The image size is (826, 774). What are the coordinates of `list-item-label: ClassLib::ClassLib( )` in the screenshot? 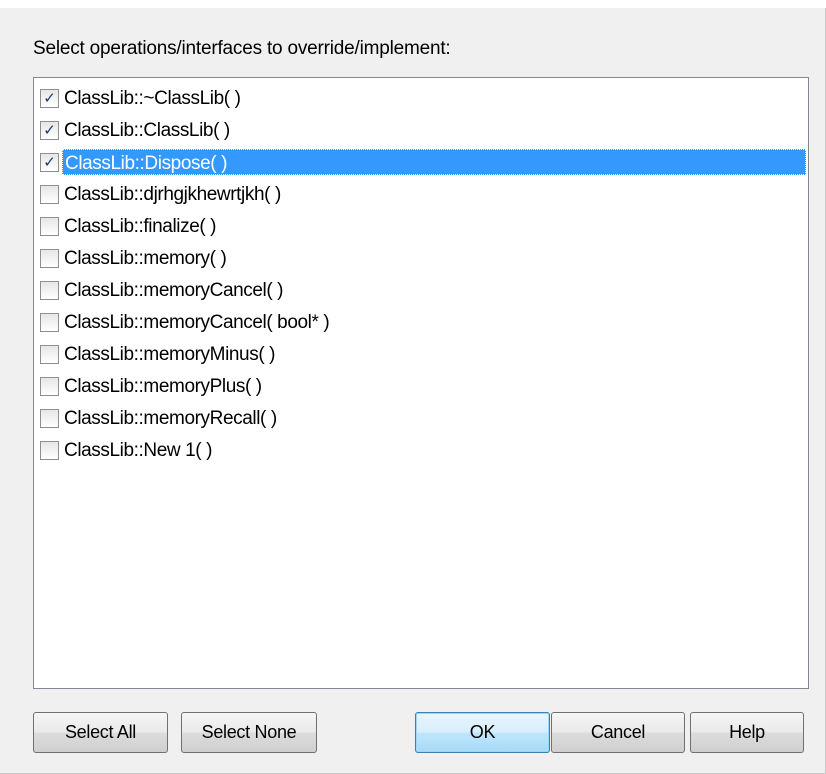 It's located at (147, 130).